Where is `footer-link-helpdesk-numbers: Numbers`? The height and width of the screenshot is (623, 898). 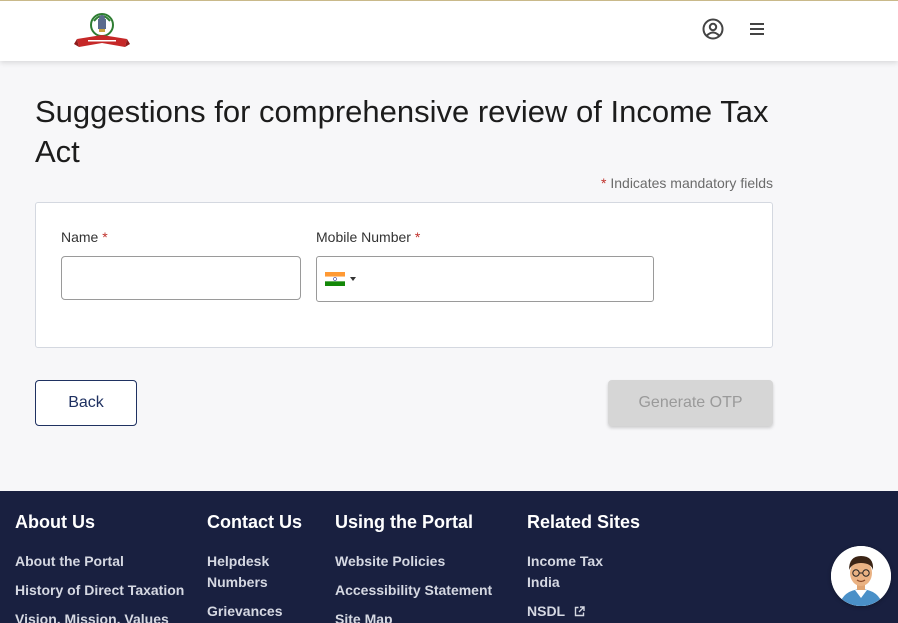 footer-link-helpdesk-numbers: Numbers is located at coordinates (237, 582).